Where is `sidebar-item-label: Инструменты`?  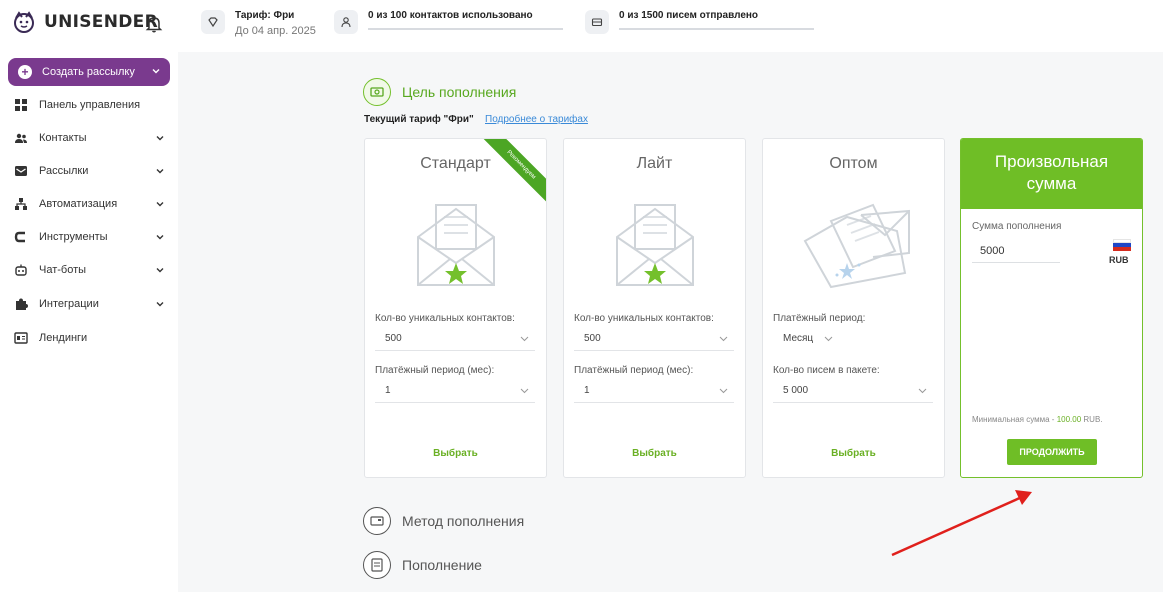
sidebar-item-label: Инструменты is located at coordinates (73, 237).